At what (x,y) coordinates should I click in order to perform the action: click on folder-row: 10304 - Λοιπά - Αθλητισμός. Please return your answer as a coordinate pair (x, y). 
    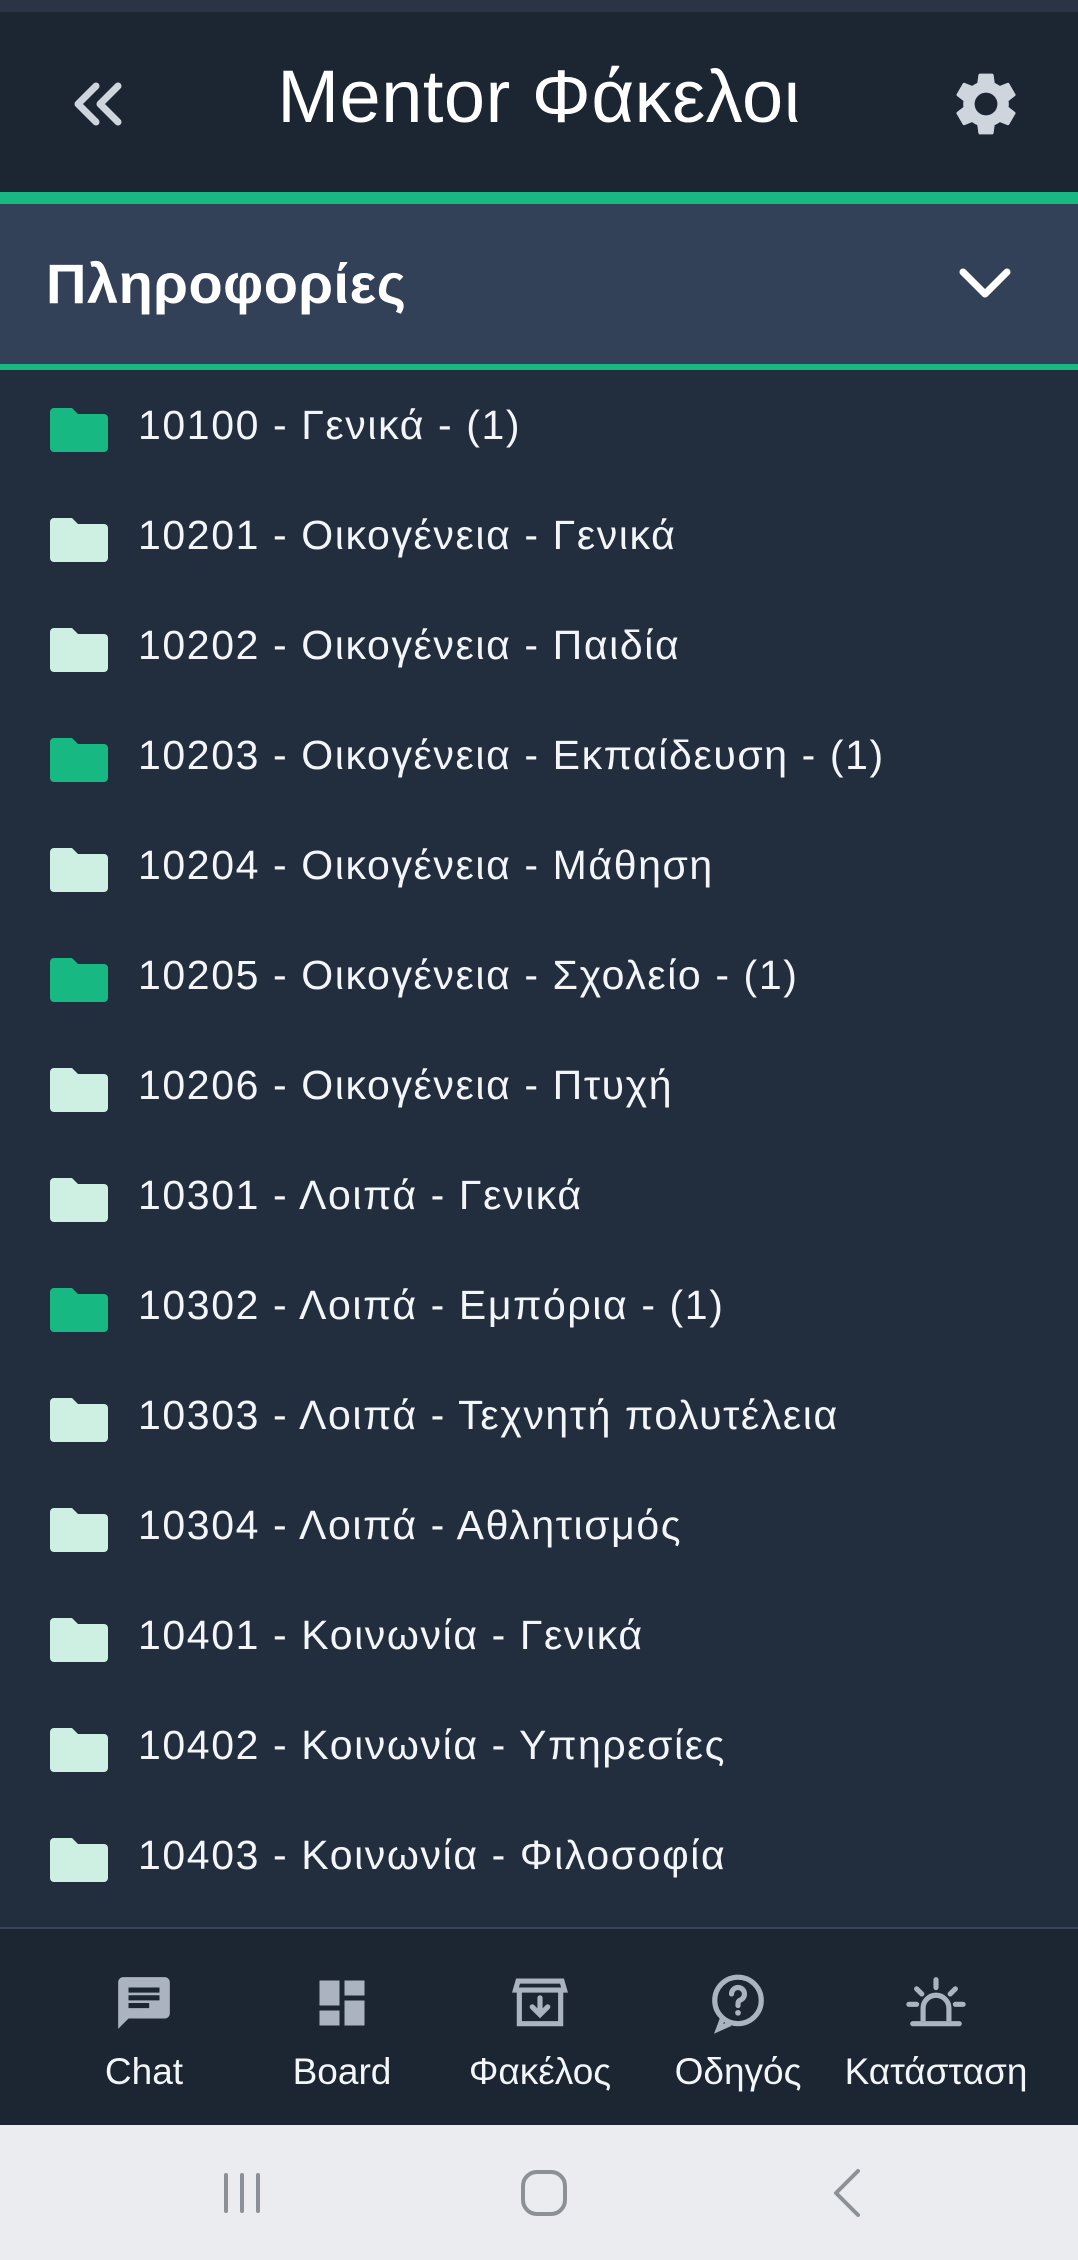
    Looking at the image, I should click on (539, 1525).